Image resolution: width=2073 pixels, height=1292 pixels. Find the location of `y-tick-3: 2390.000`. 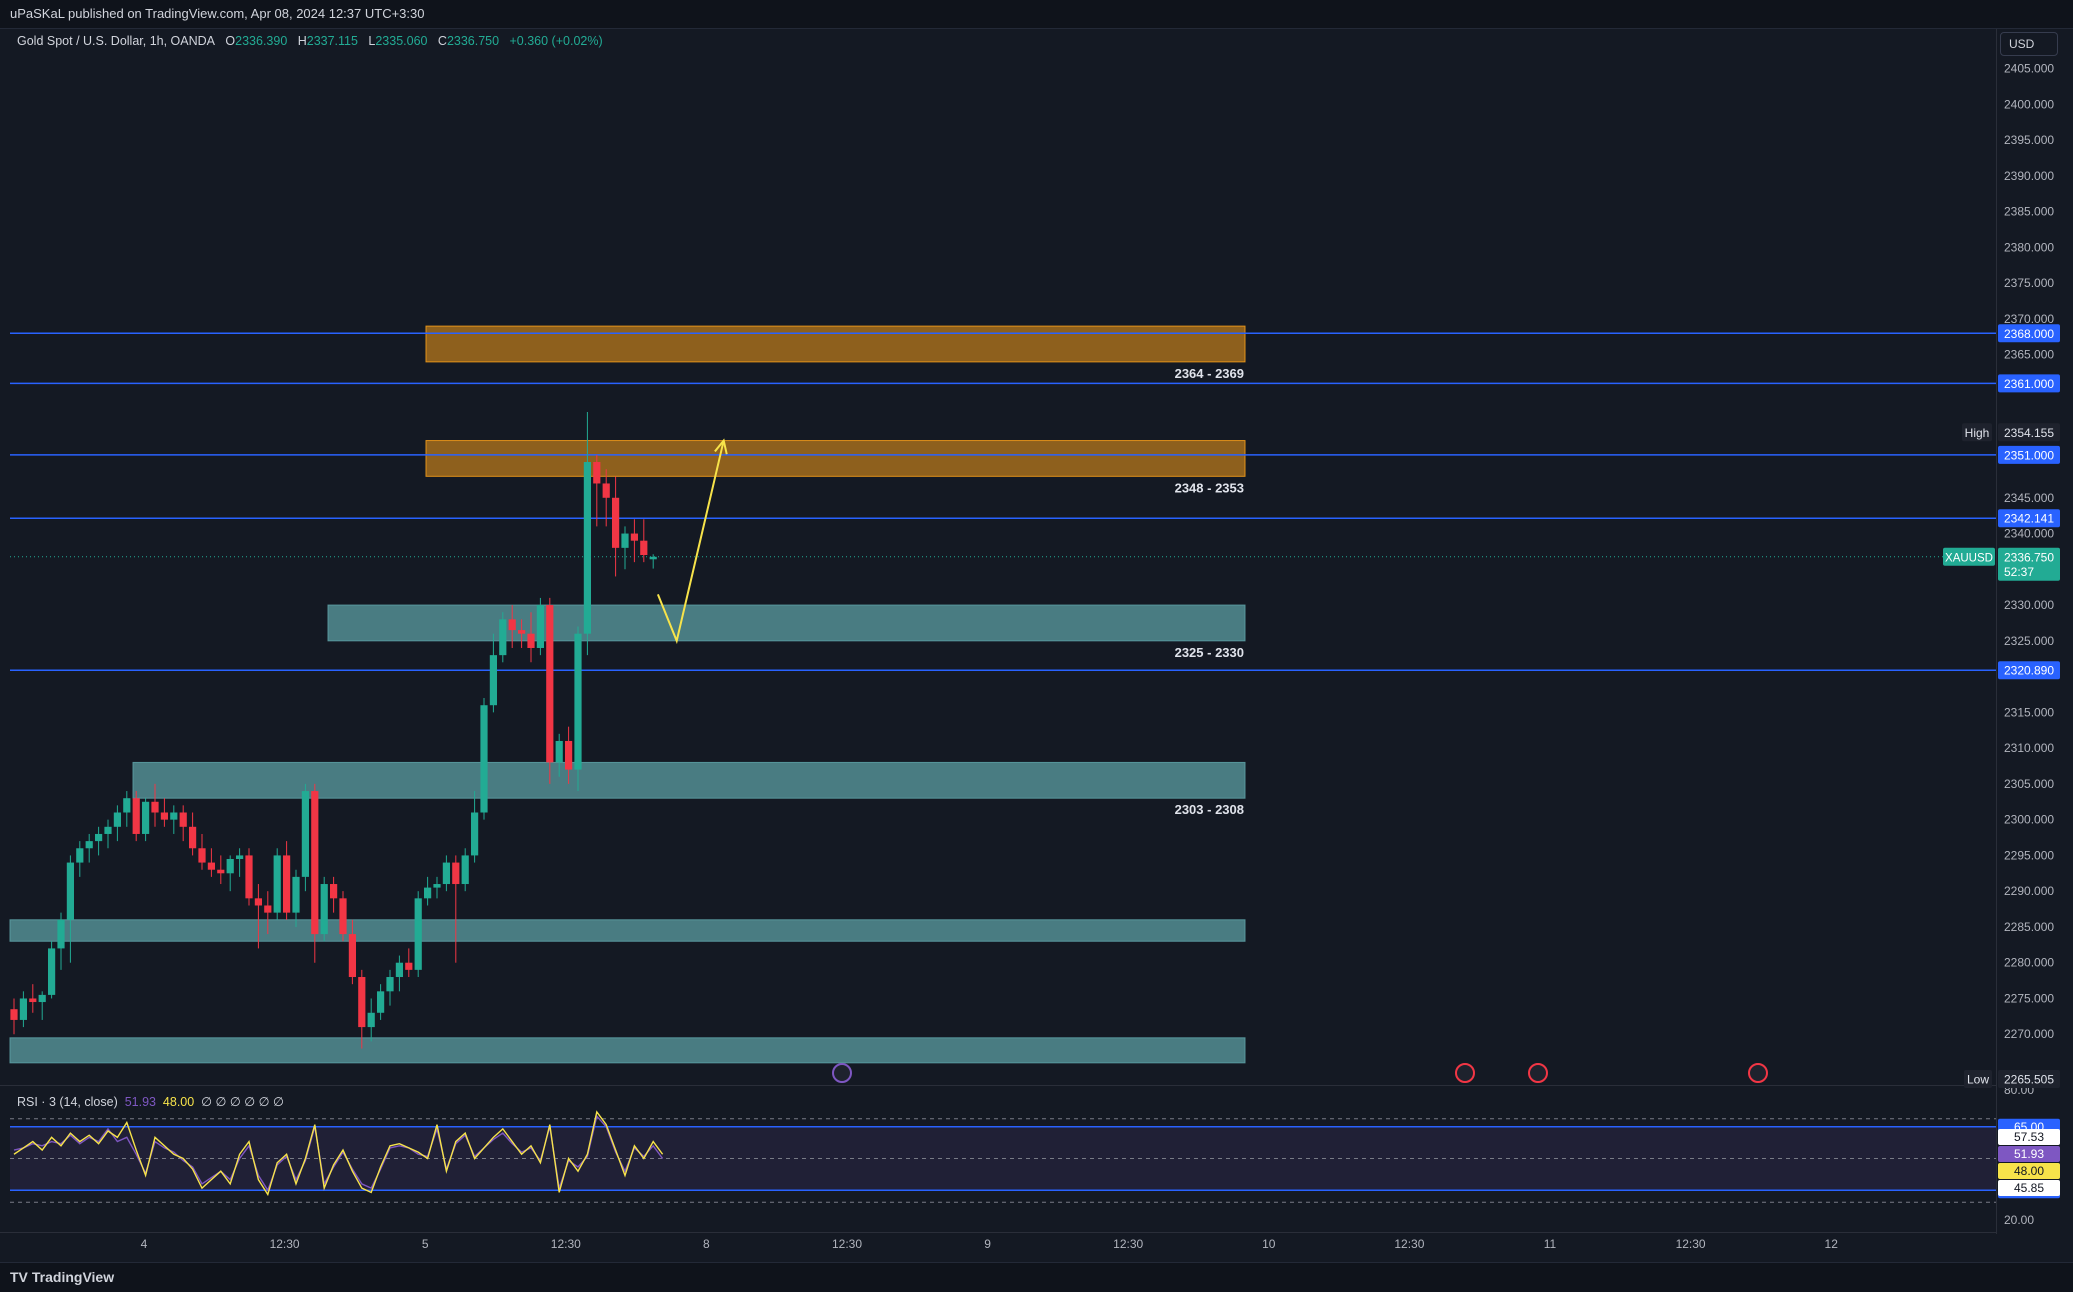

y-tick-3: 2390.000 is located at coordinates (2029, 176).